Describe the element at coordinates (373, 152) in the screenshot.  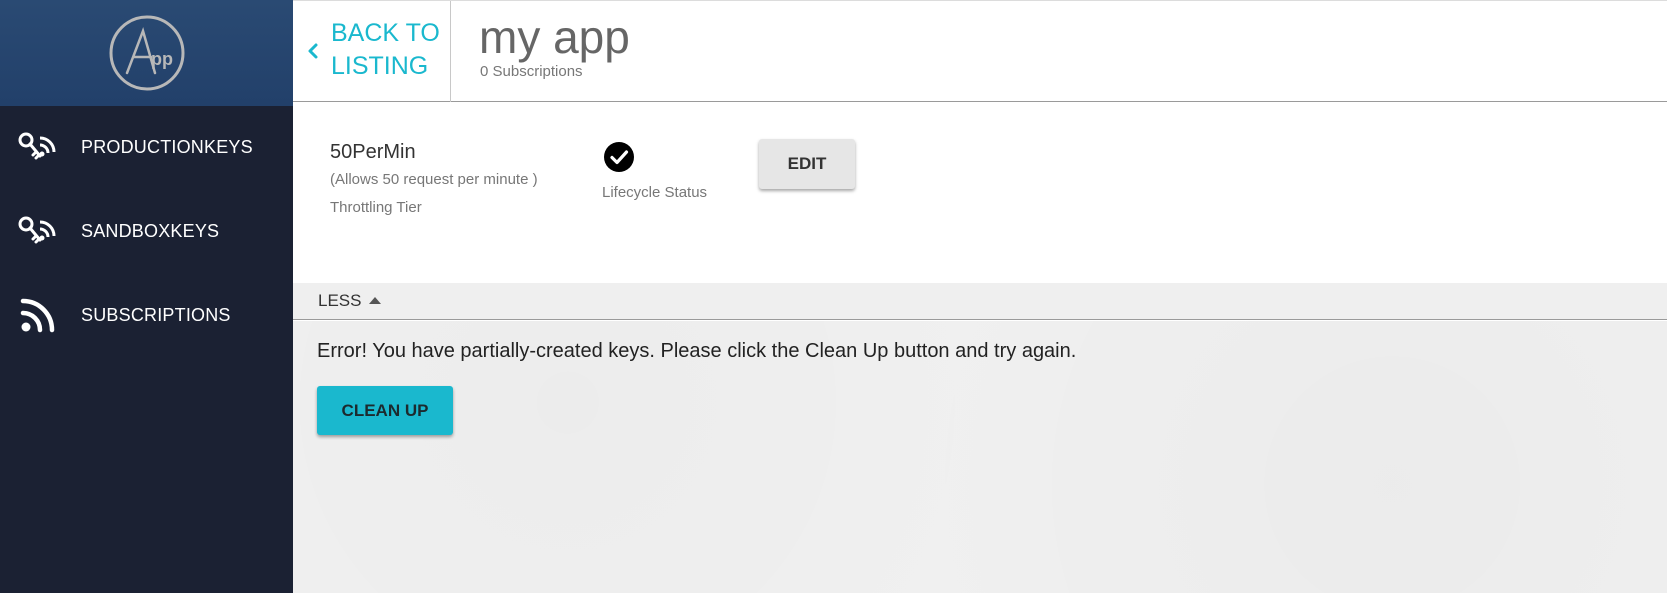
I see `throttling-tier-value: 50PerMin` at that location.